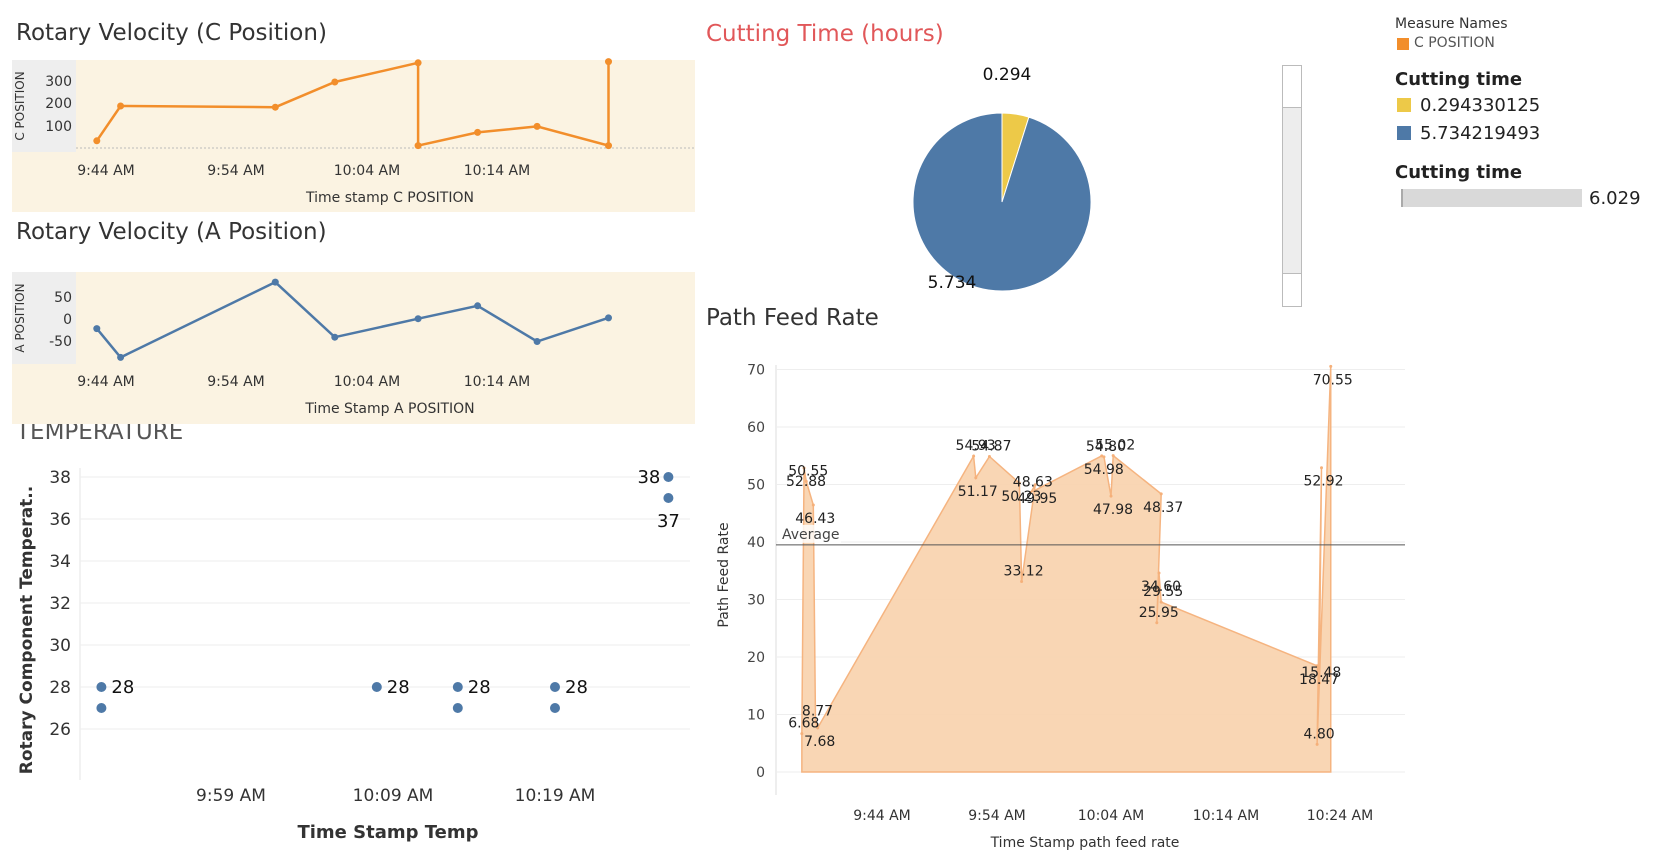 This screenshot has width=1663, height=861. Describe the element at coordinates (792, 318) in the screenshot. I see `path-feed-rate-title: Path Feed Rate` at that location.